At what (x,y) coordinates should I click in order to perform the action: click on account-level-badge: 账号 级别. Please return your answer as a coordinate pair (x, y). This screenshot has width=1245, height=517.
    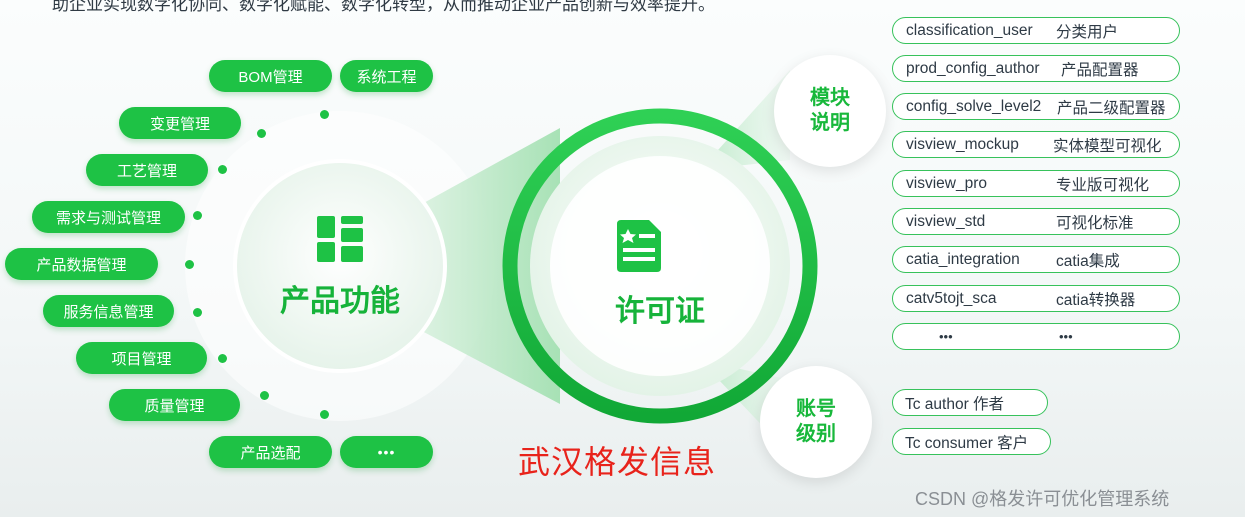
    Looking at the image, I should click on (816, 422).